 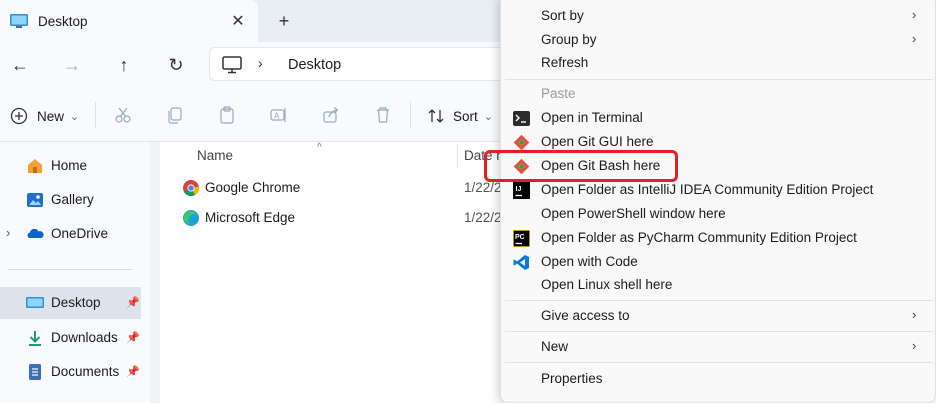 I want to click on delete-icon, so click(x=383, y=115).